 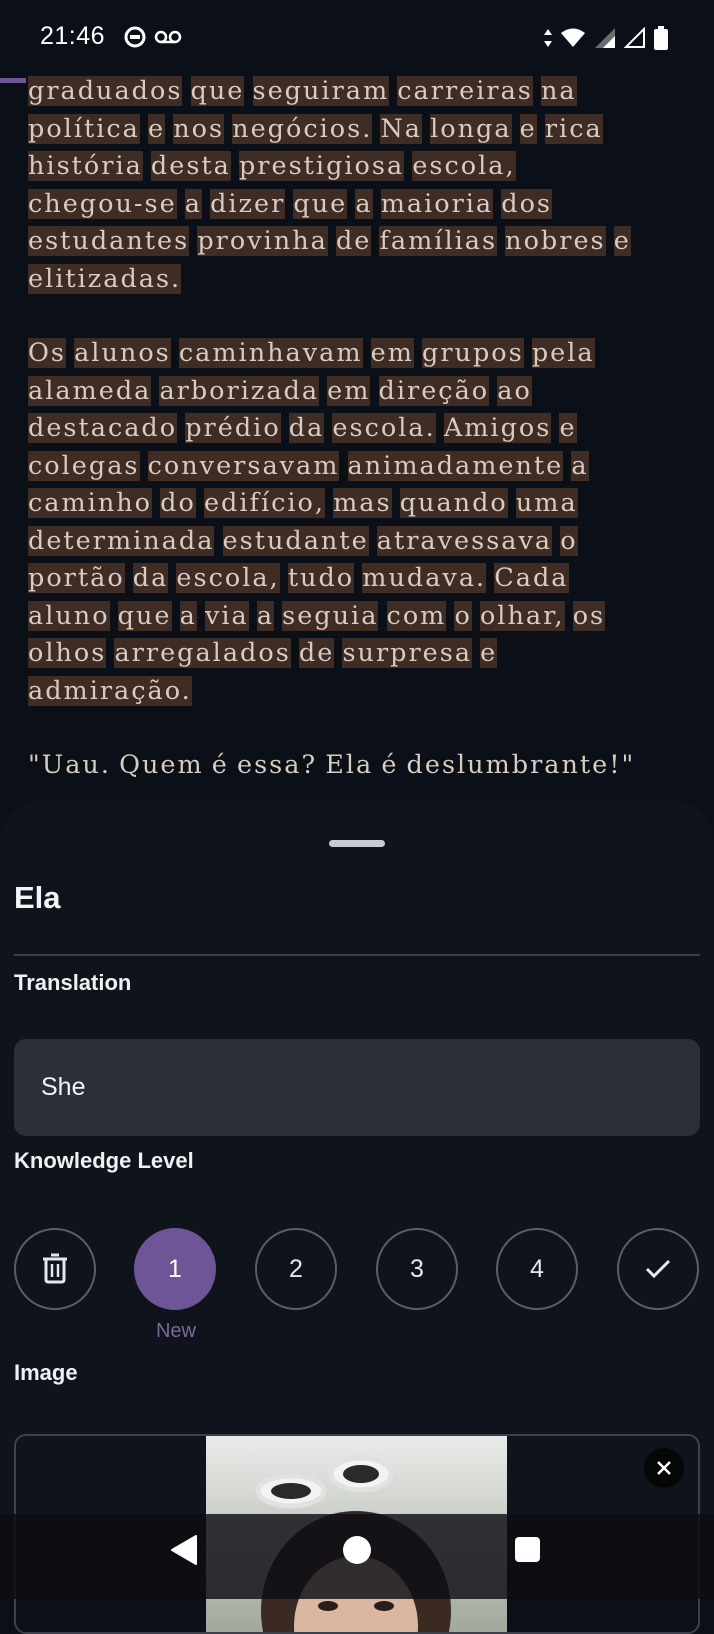 What do you see at coordinates (573, 128) in the screenshot?
I see `reader-word: rica` at bounding box center [573, 128].